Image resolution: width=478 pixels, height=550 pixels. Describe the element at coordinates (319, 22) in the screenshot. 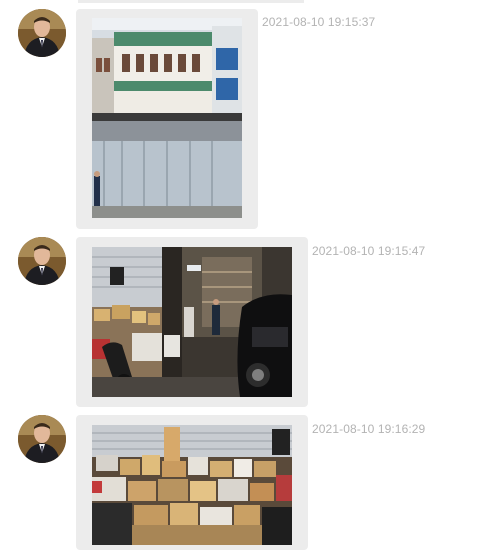

I see `message-timestamp: 2021-08-10 19:15:37` at that location.